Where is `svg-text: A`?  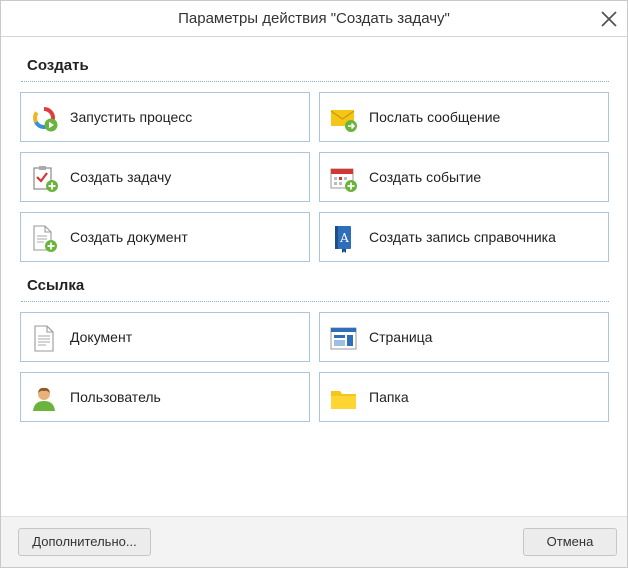 svg-text: A is located at coordinates (344, 238).